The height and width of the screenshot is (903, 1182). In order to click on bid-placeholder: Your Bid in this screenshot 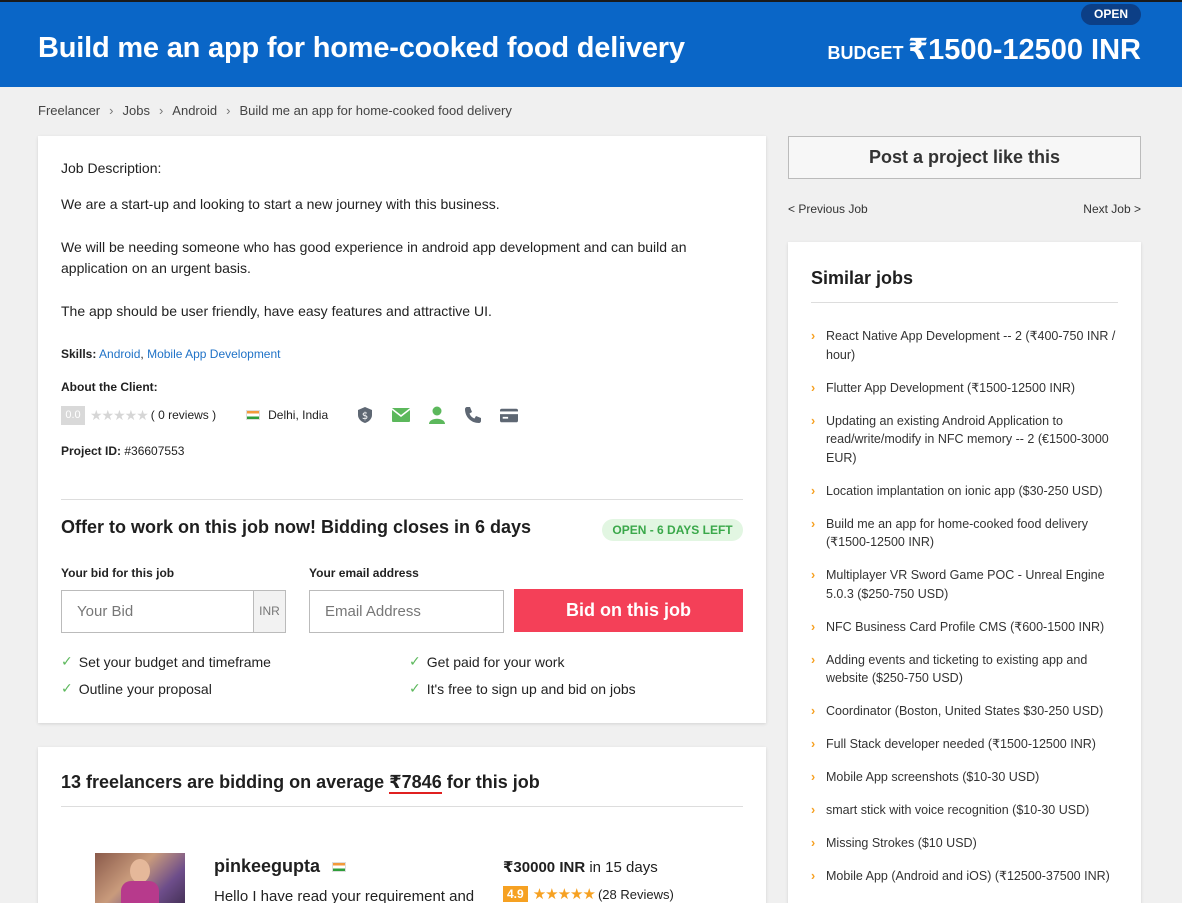, I will do `click(105, 611)`.